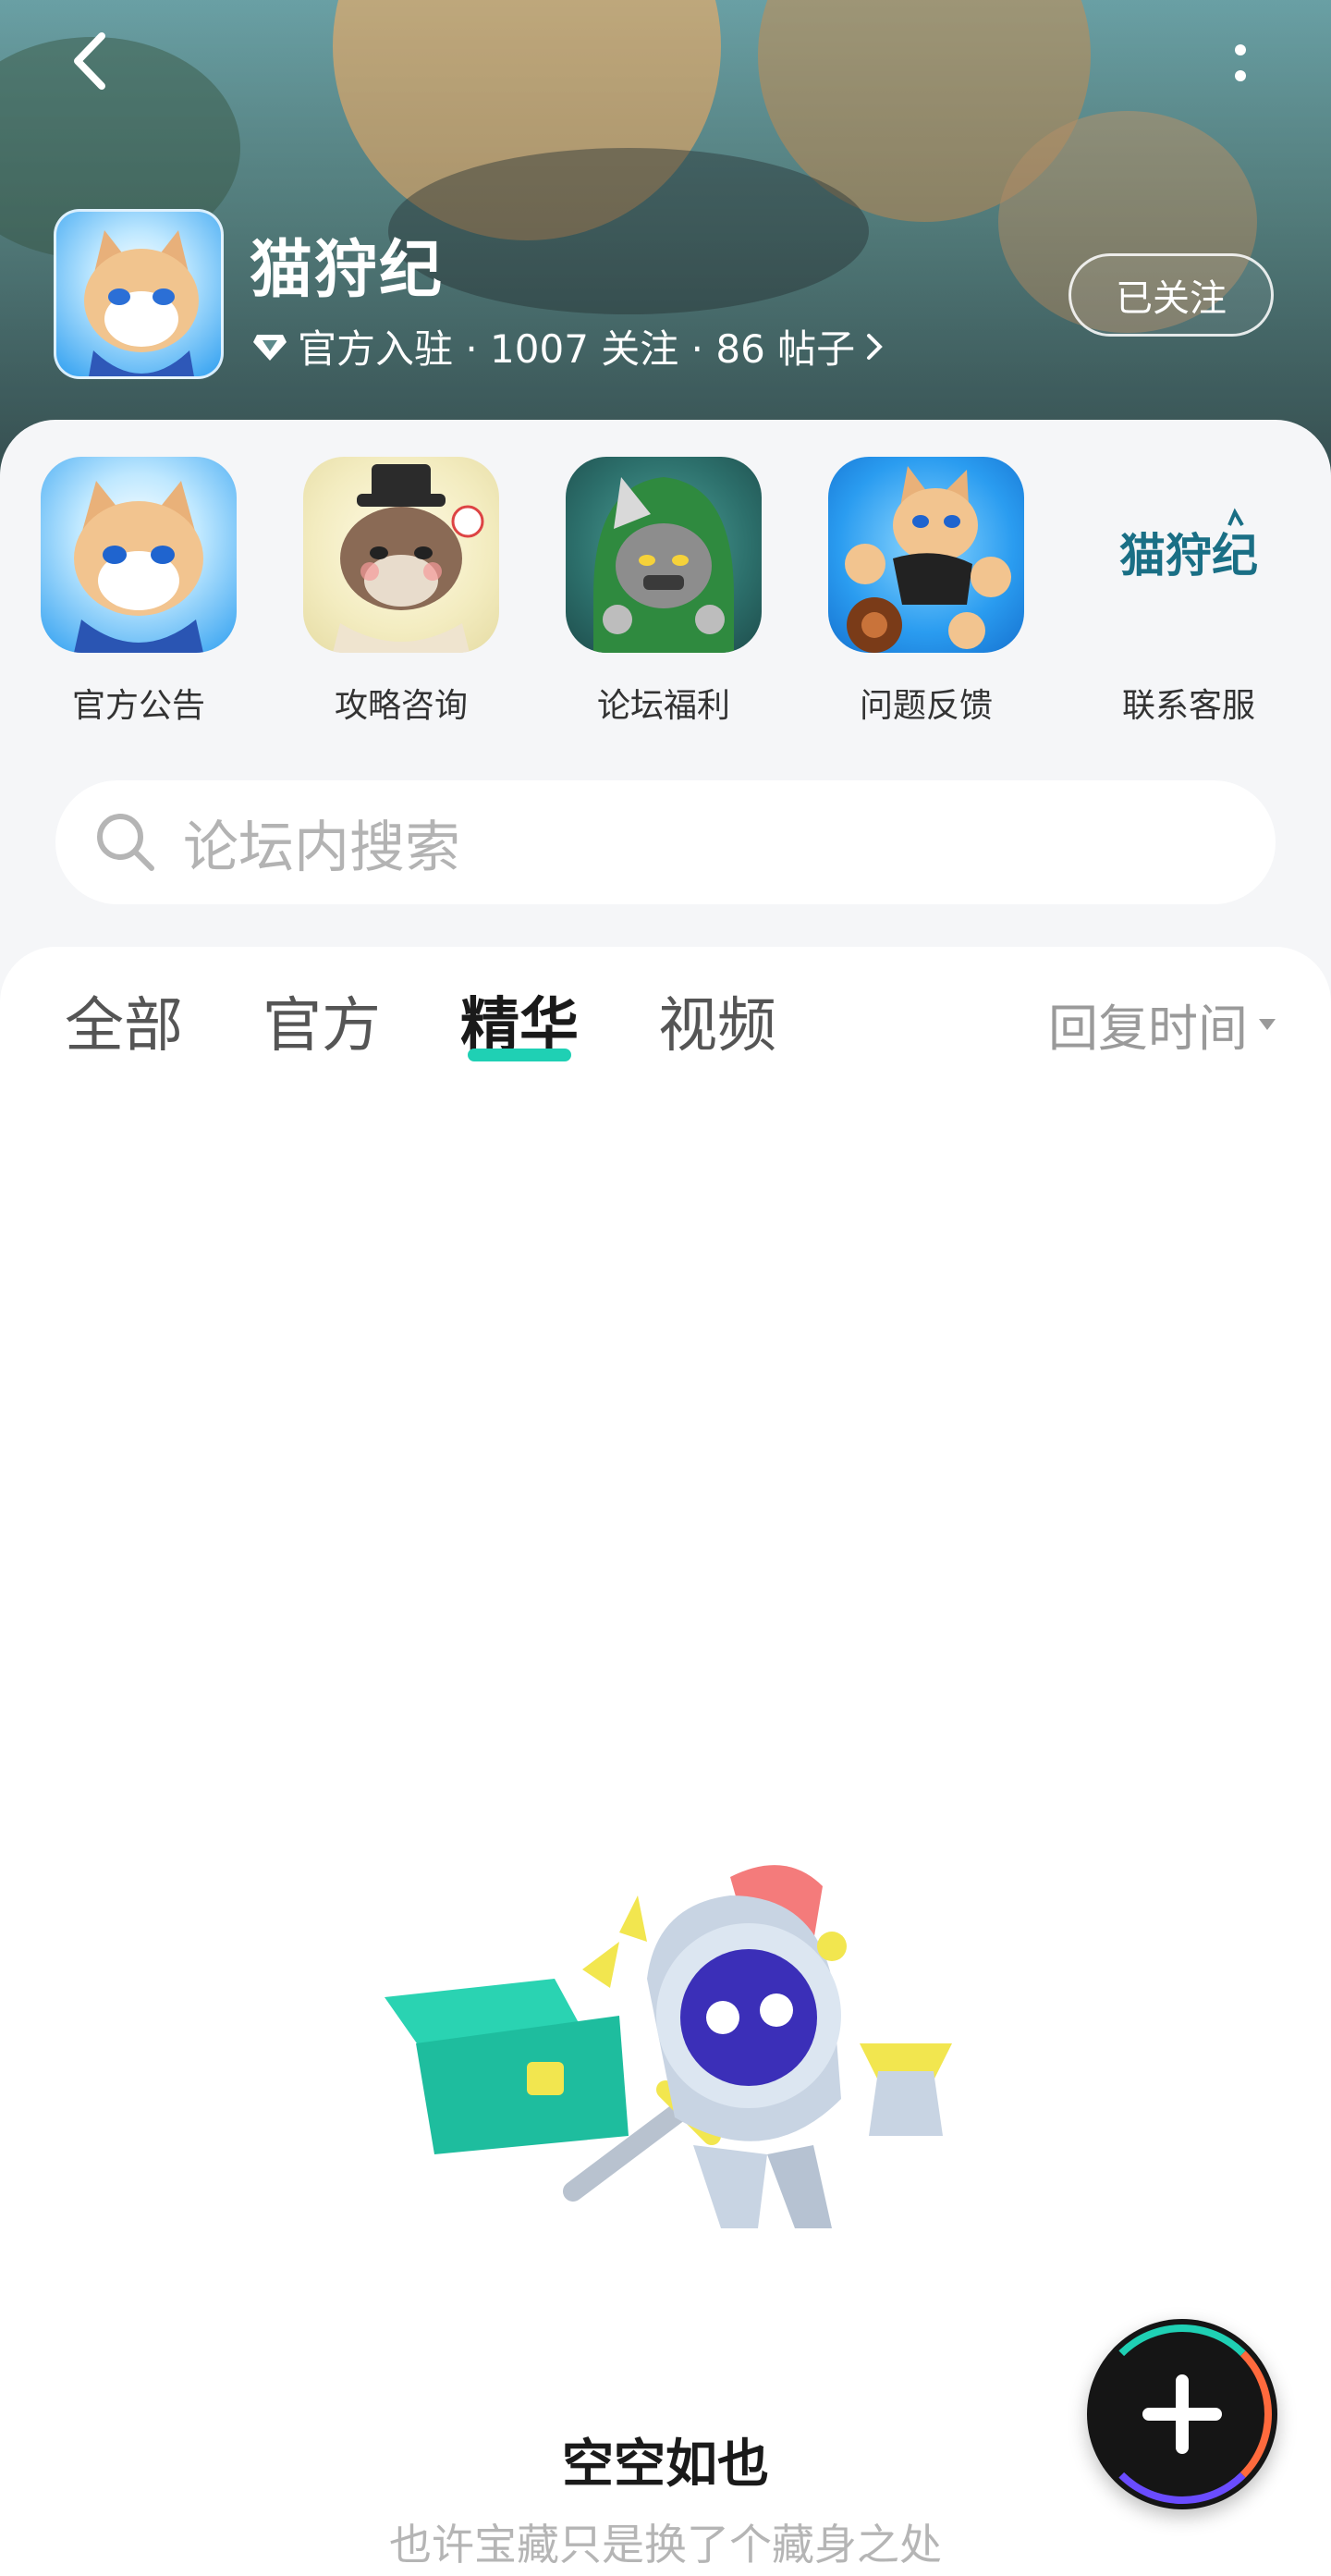 The height and width of the screenshot is (2576, 1331). I want to click on shortcut-forum-benefits: 论坛福利, so click(663, 592).